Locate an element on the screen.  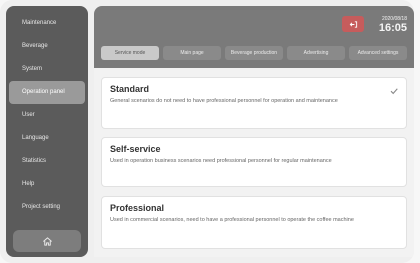
mode-title: Professional is located at coordinates (137, 208).